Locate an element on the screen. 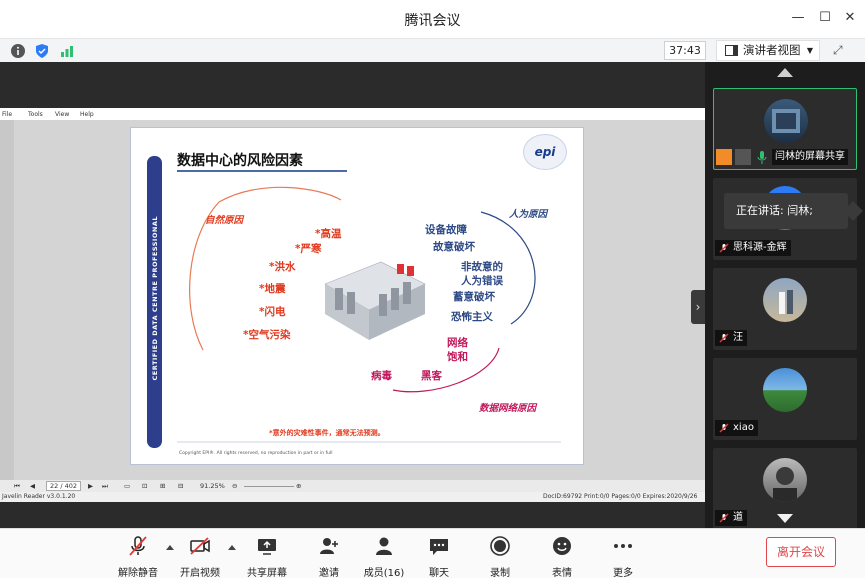 This screenshot has height=579, width=865. people-icon is located at coordinates (384, 546).